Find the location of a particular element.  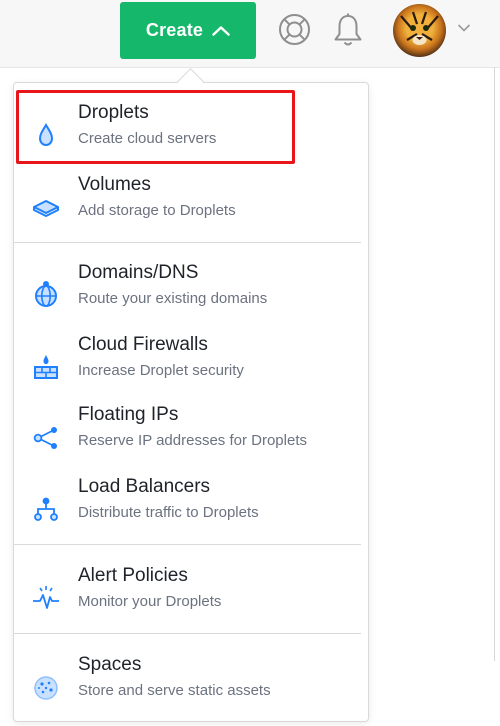

menu-item-title: Volumes is located at coordinates (114, 184).